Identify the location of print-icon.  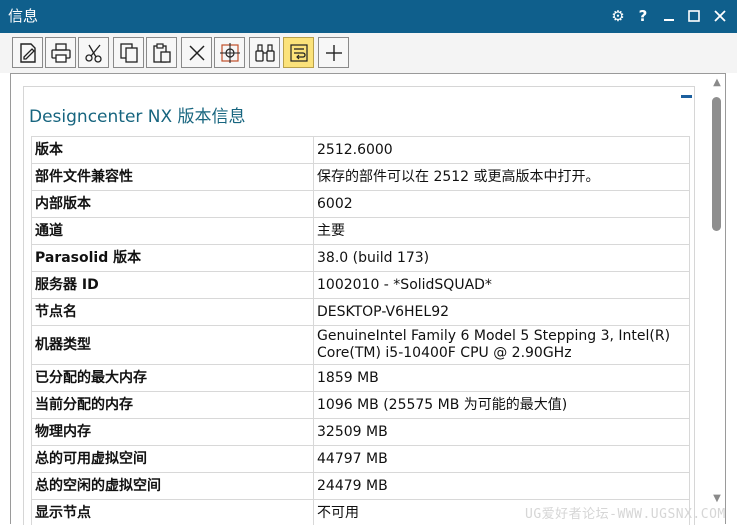
(60, 52).